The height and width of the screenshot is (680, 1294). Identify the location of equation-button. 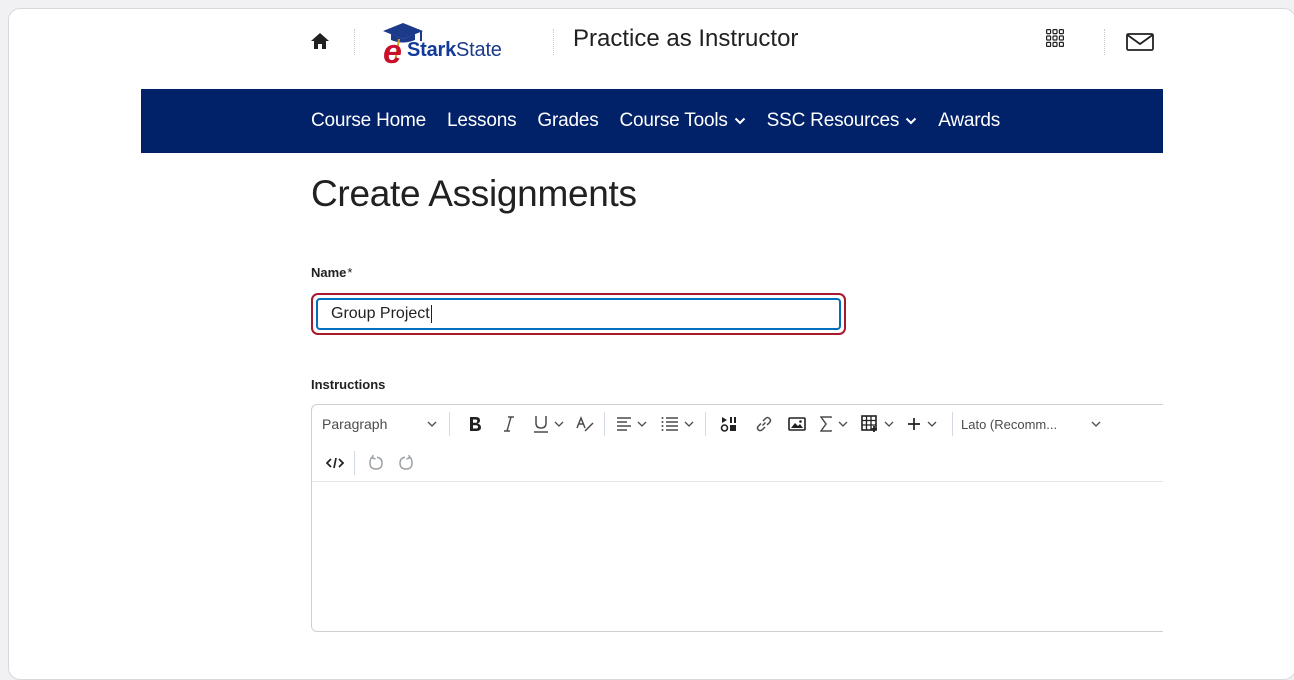
(834, 424).